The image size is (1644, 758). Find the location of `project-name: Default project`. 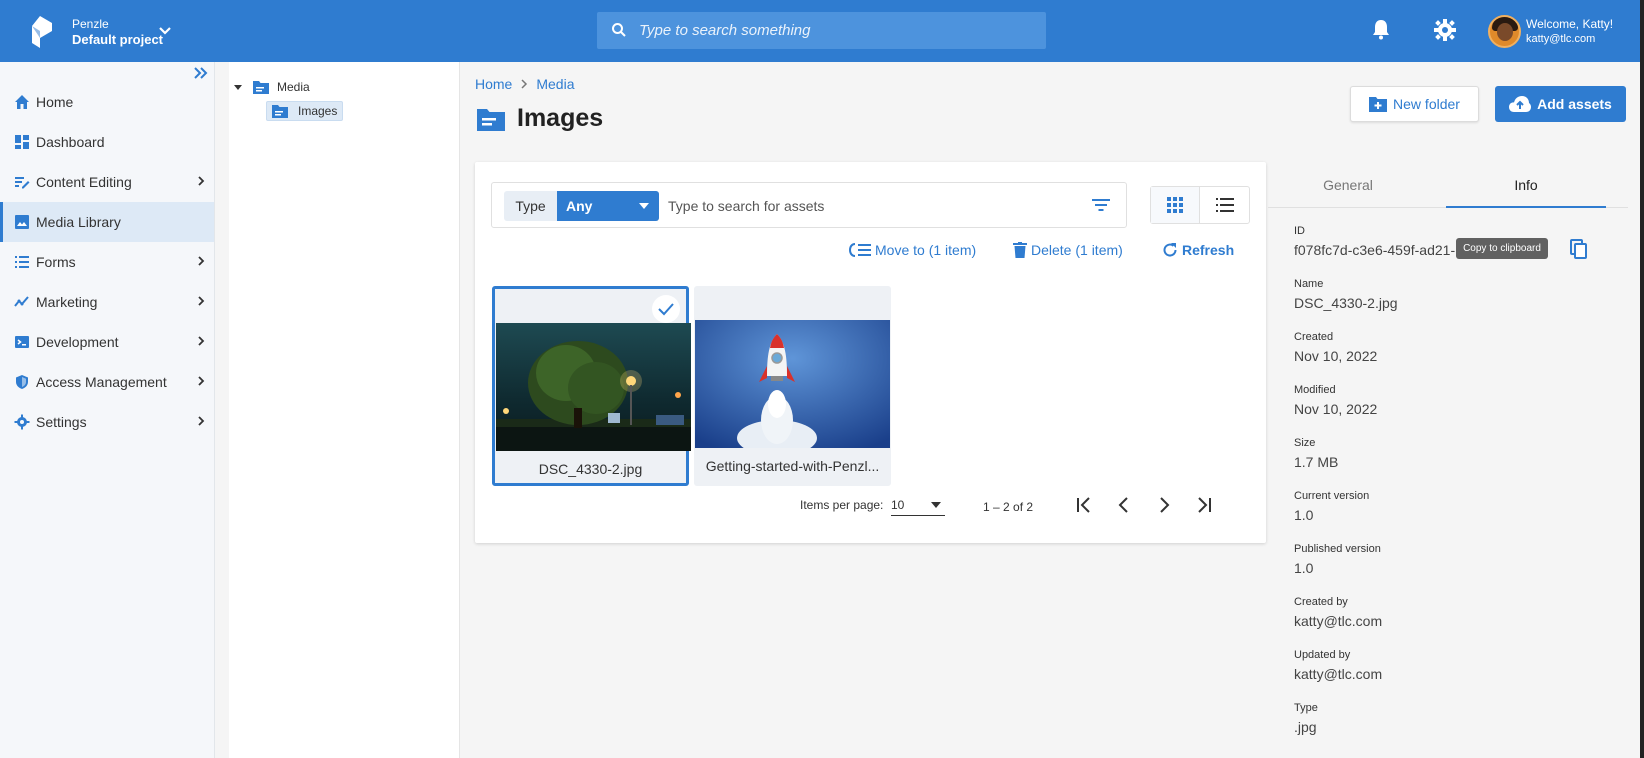

project-name: Default project is located at coordinates (118, 39).